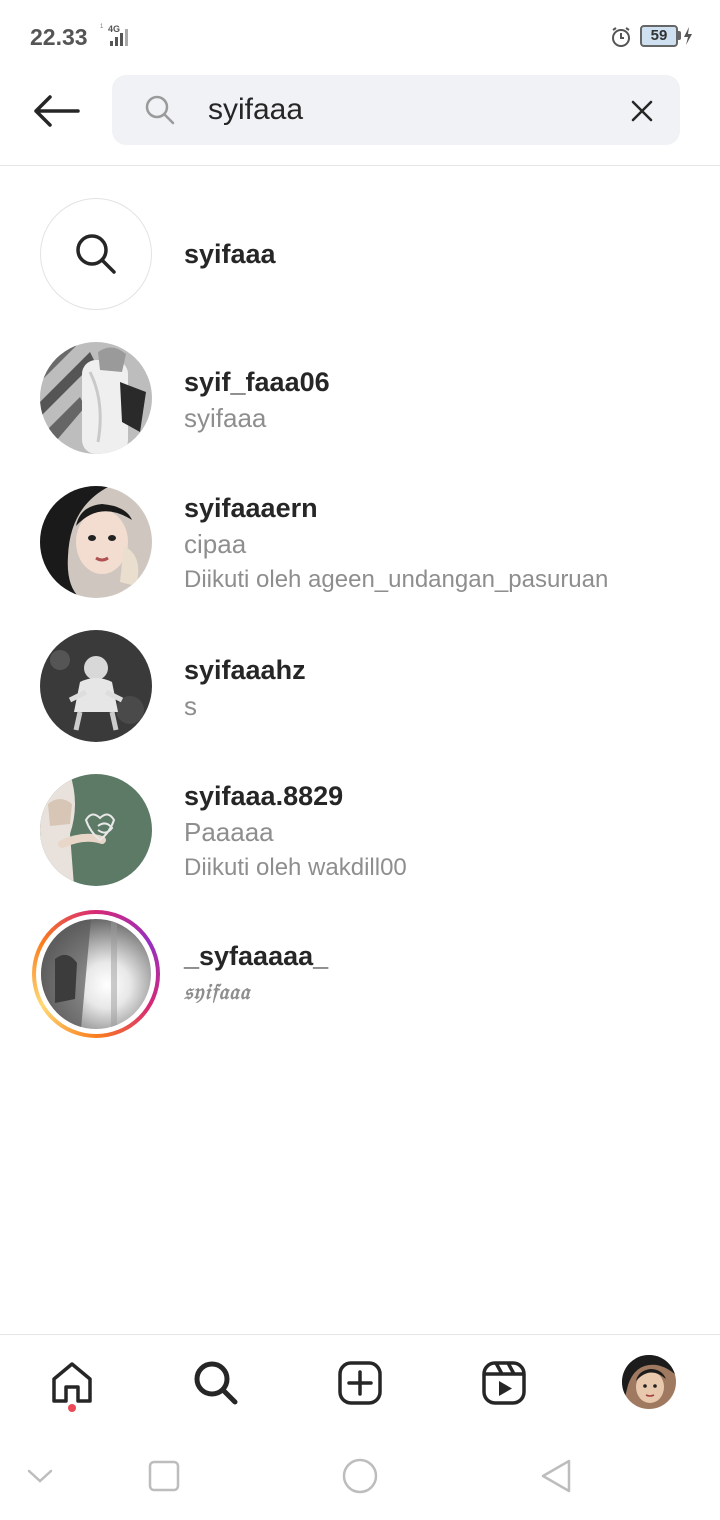 The height and width of the screenshot is (1520, 720). I want to click on close-icon, so click(642, 111).